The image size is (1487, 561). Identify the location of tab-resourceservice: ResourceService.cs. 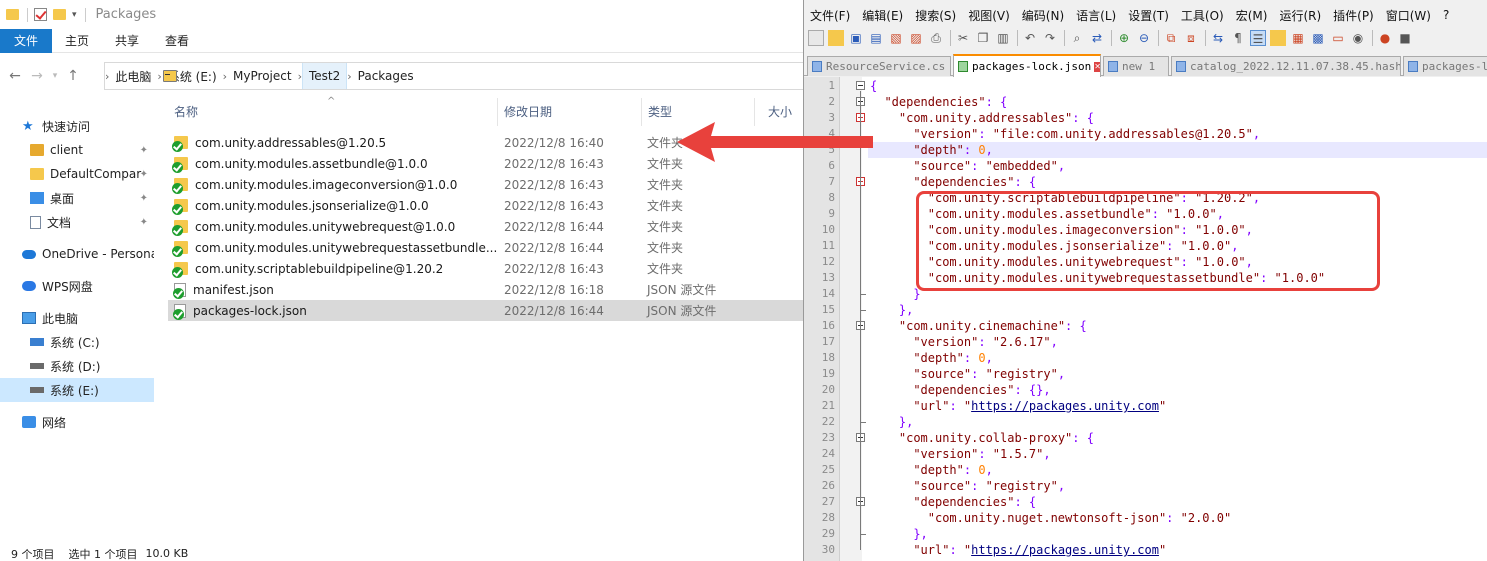
(879, 66).